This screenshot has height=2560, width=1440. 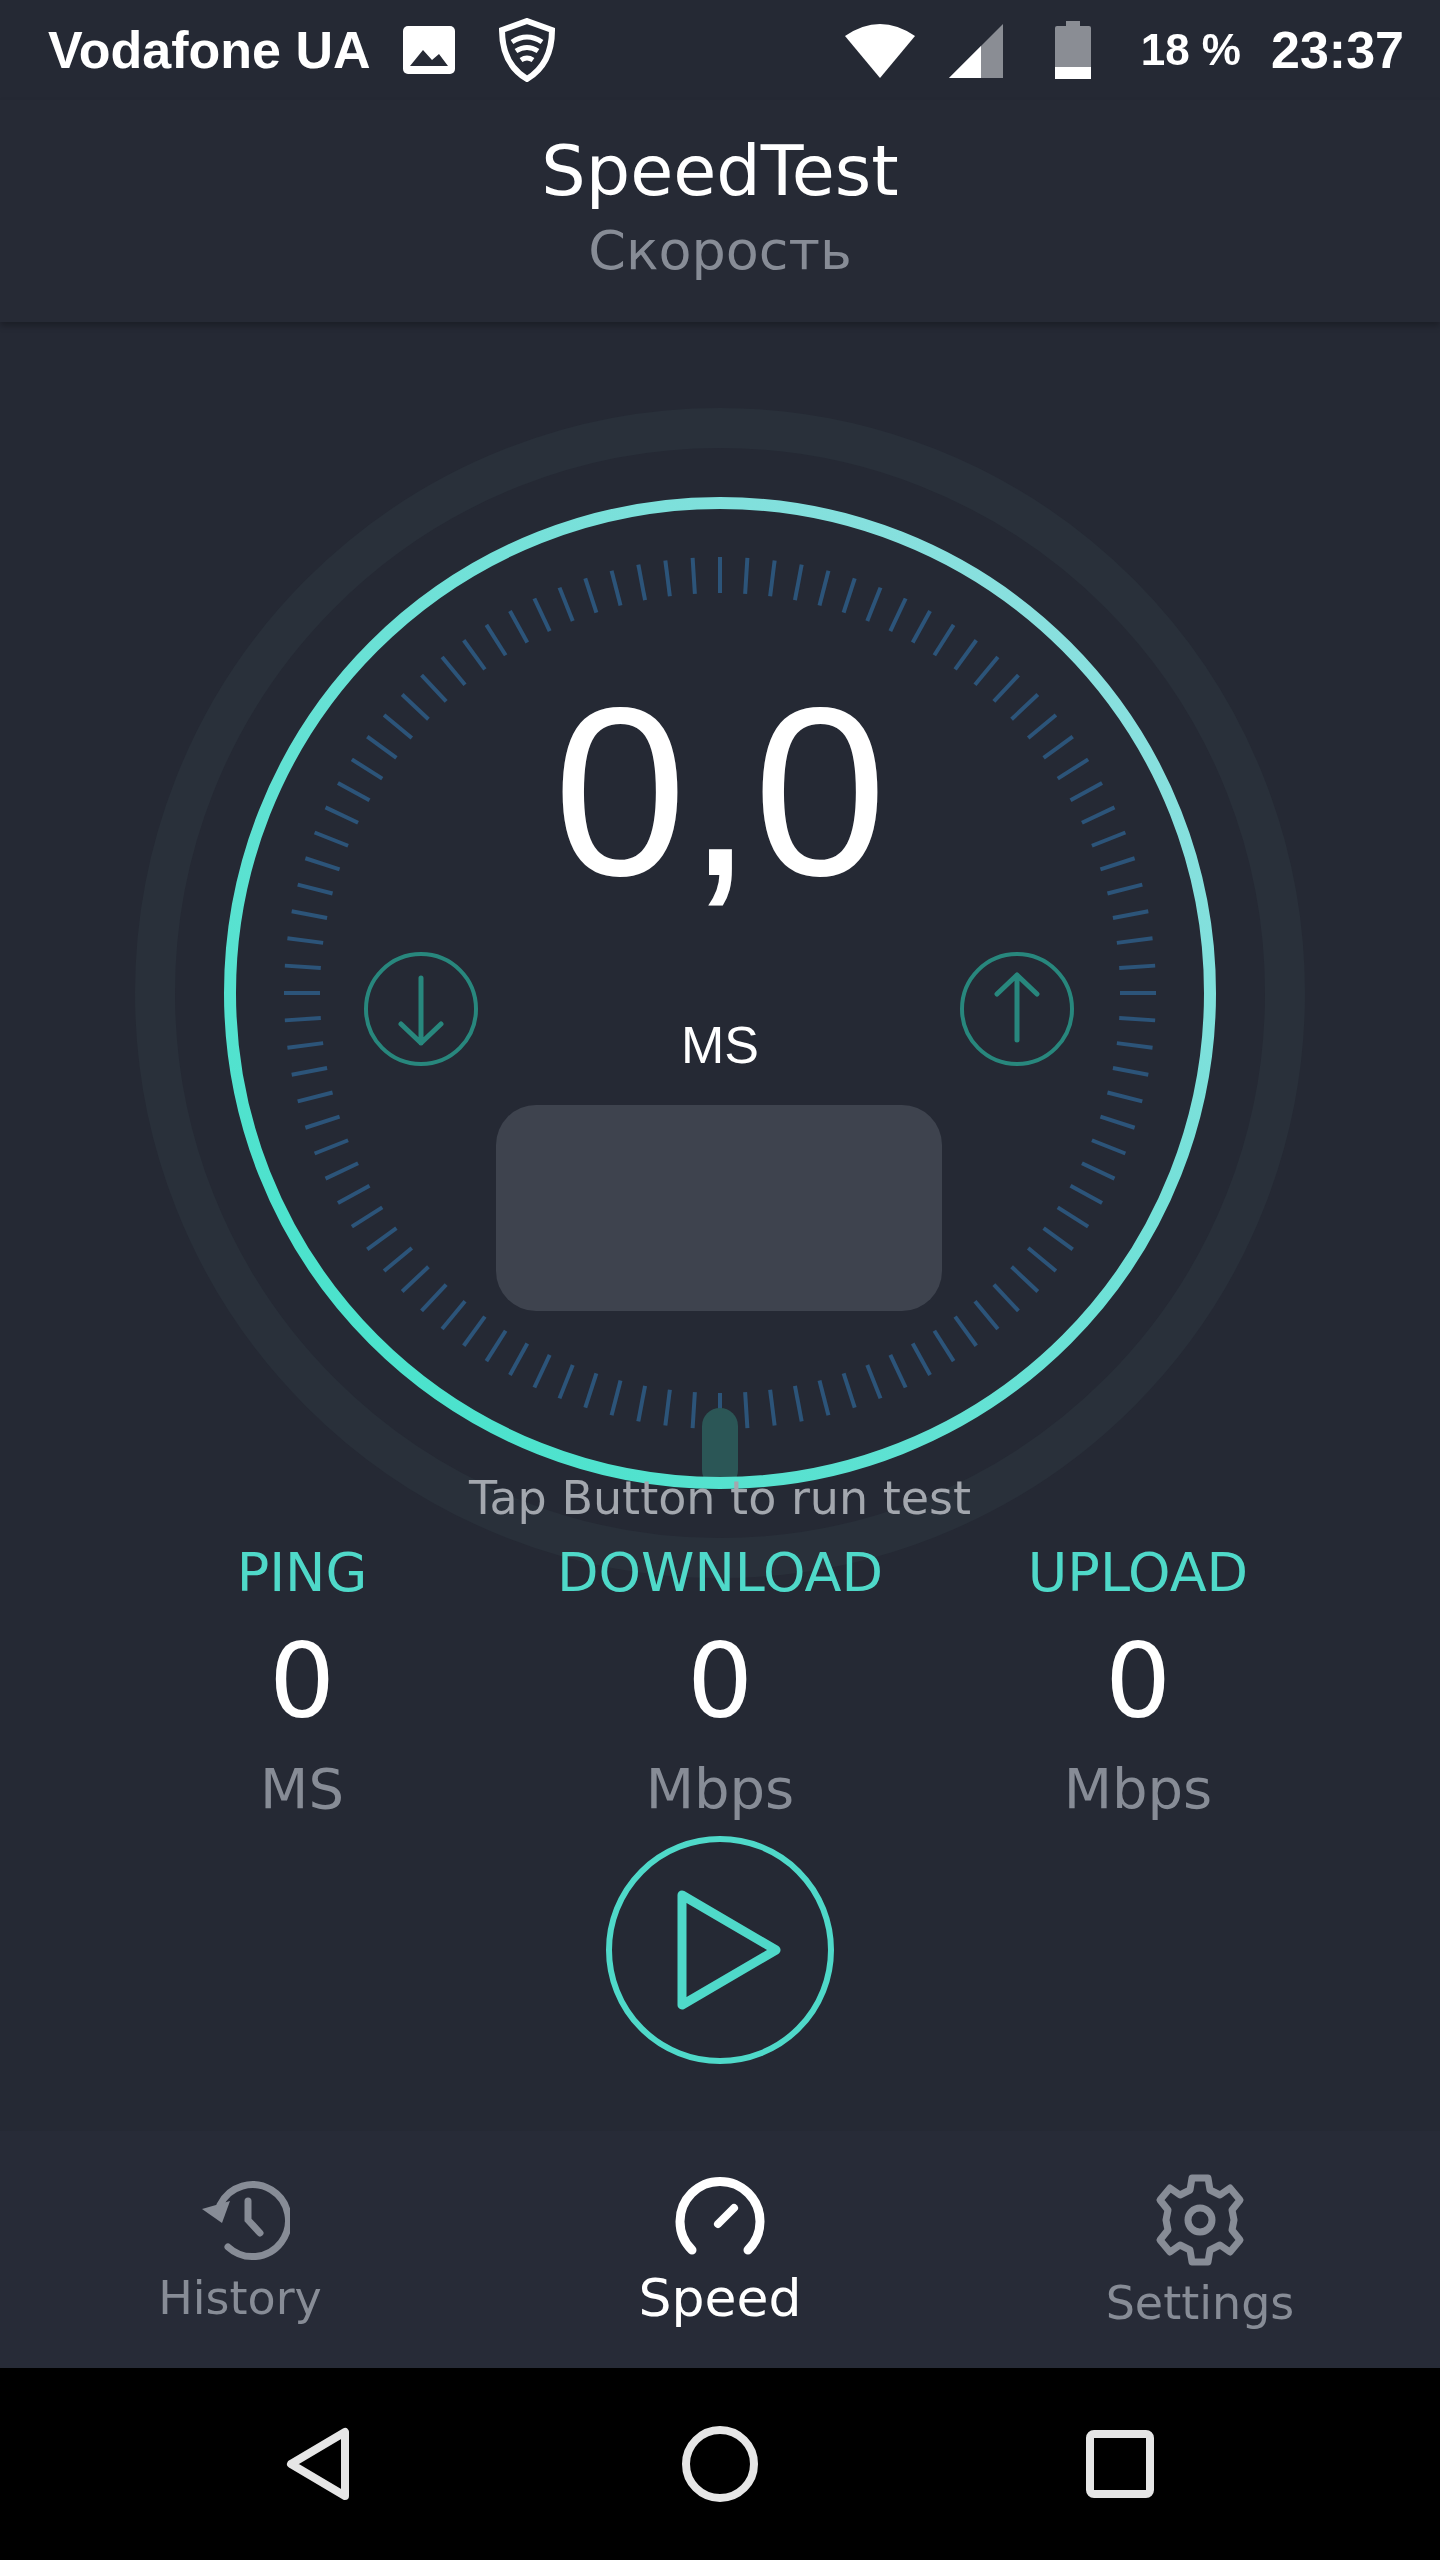 I want to click on clock-time: 23:37, so click(x=1337, y=50).